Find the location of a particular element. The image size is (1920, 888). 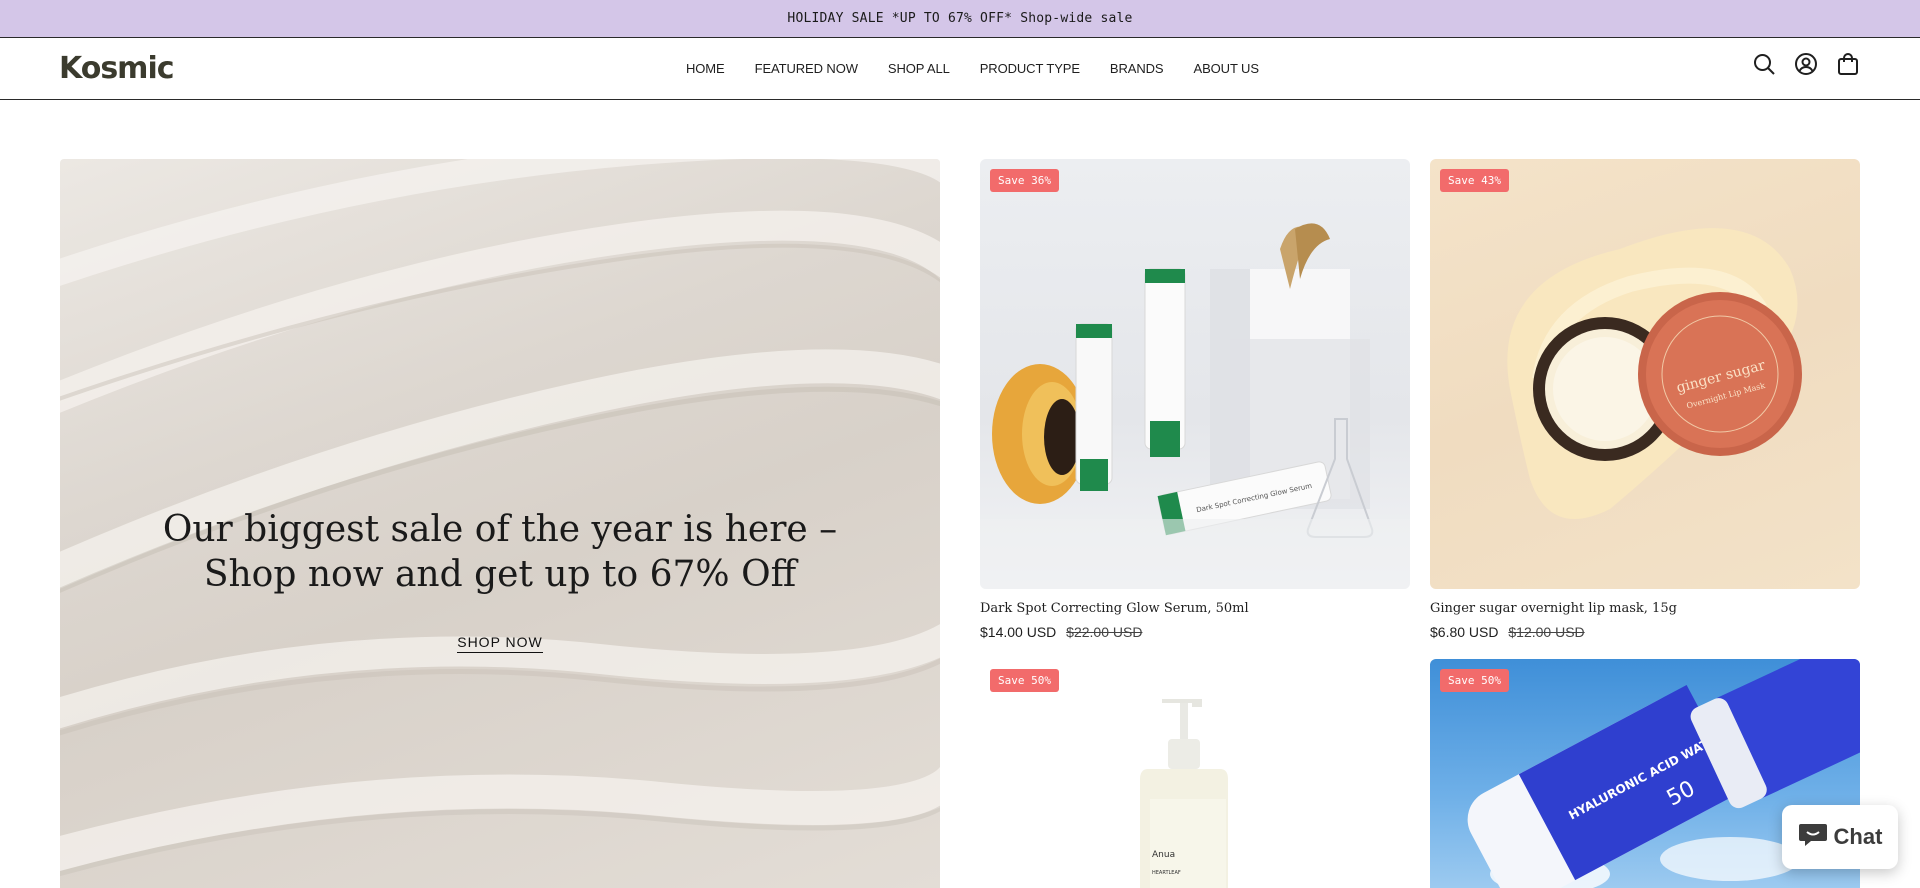

account-icon is located at coordinates (1806, 64).